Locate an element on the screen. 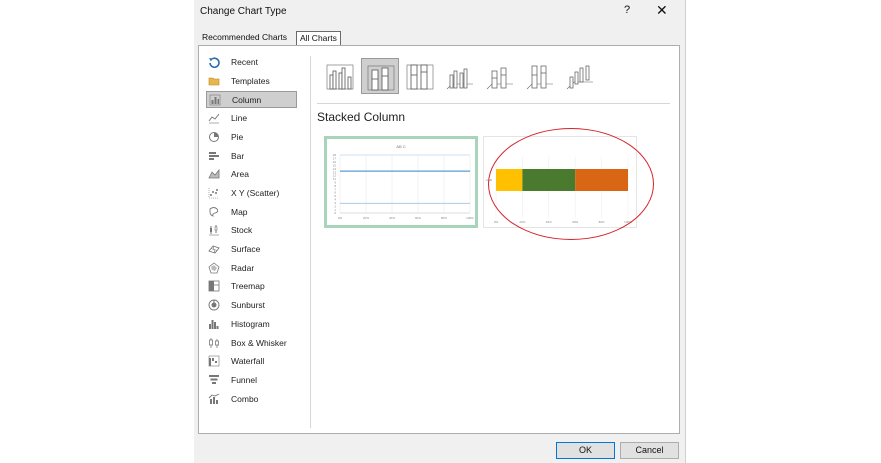 Image resolution: width=881 pixels, height=463 pixels. area-chart-icon is located at coordinates (214, 174).